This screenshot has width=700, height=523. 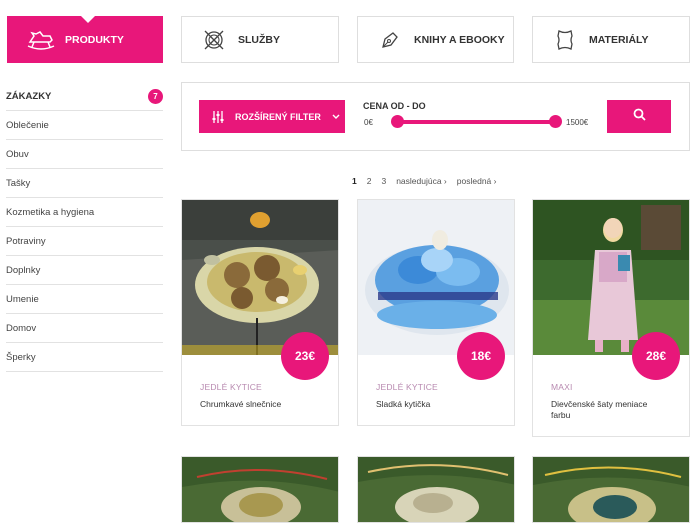 What do you see at coordinates (305, 356) in the screenshot?
I see `product-price-badge: 23€` at bounding box center [305, 356].